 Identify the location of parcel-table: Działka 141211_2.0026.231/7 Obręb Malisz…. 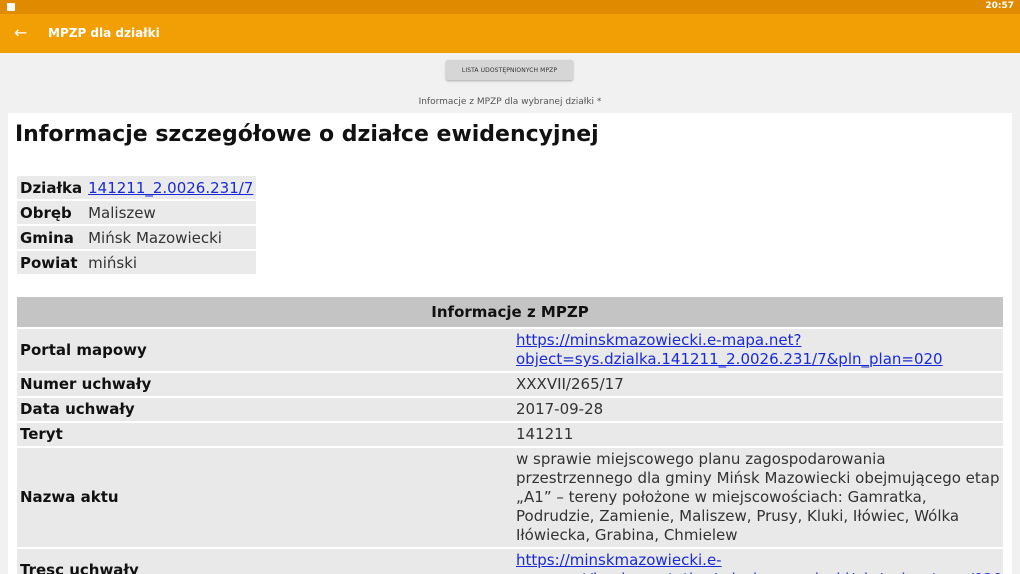
(137, 225).